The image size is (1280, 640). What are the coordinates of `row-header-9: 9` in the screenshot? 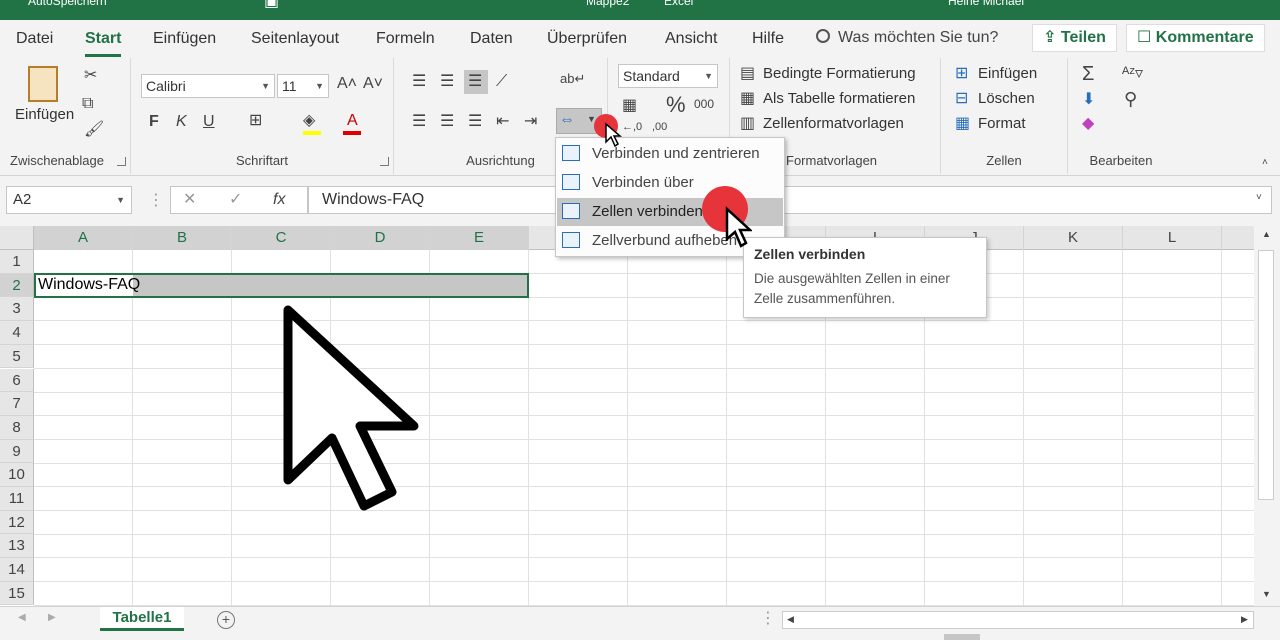 It's located at (17, 451).